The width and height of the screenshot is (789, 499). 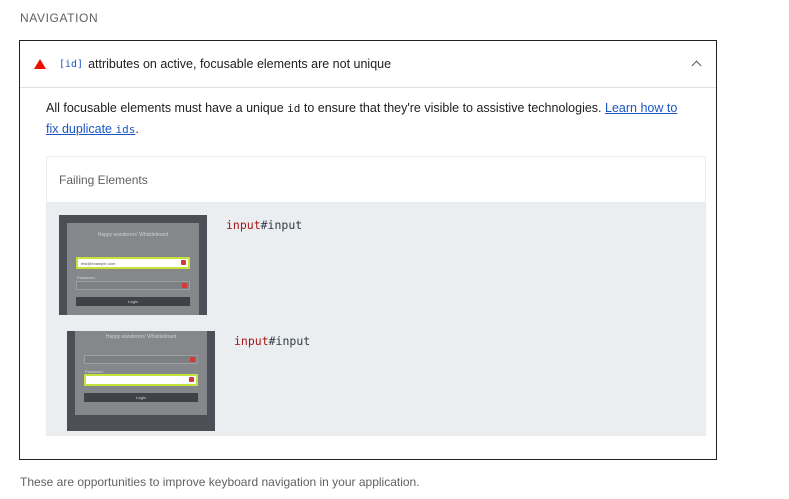 I want to click on section-title: NAVIGATION, so click(x=59, y=18).